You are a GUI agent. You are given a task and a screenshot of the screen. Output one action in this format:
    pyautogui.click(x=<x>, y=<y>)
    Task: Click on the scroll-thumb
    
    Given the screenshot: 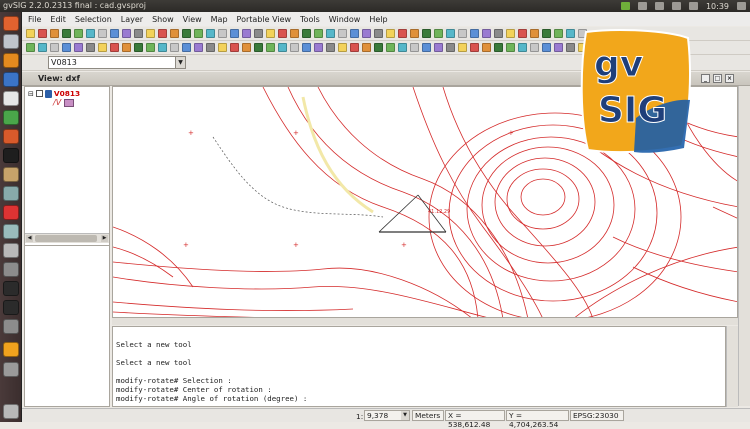 What is the action you would take?
    pyautogui.click(x=66, y=238)
    